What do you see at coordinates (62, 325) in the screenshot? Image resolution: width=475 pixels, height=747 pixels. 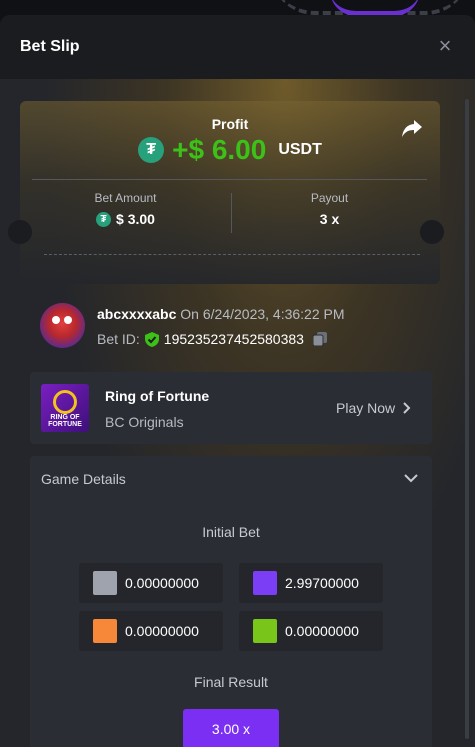 I see `avatar` at bounding box center [62, 325].